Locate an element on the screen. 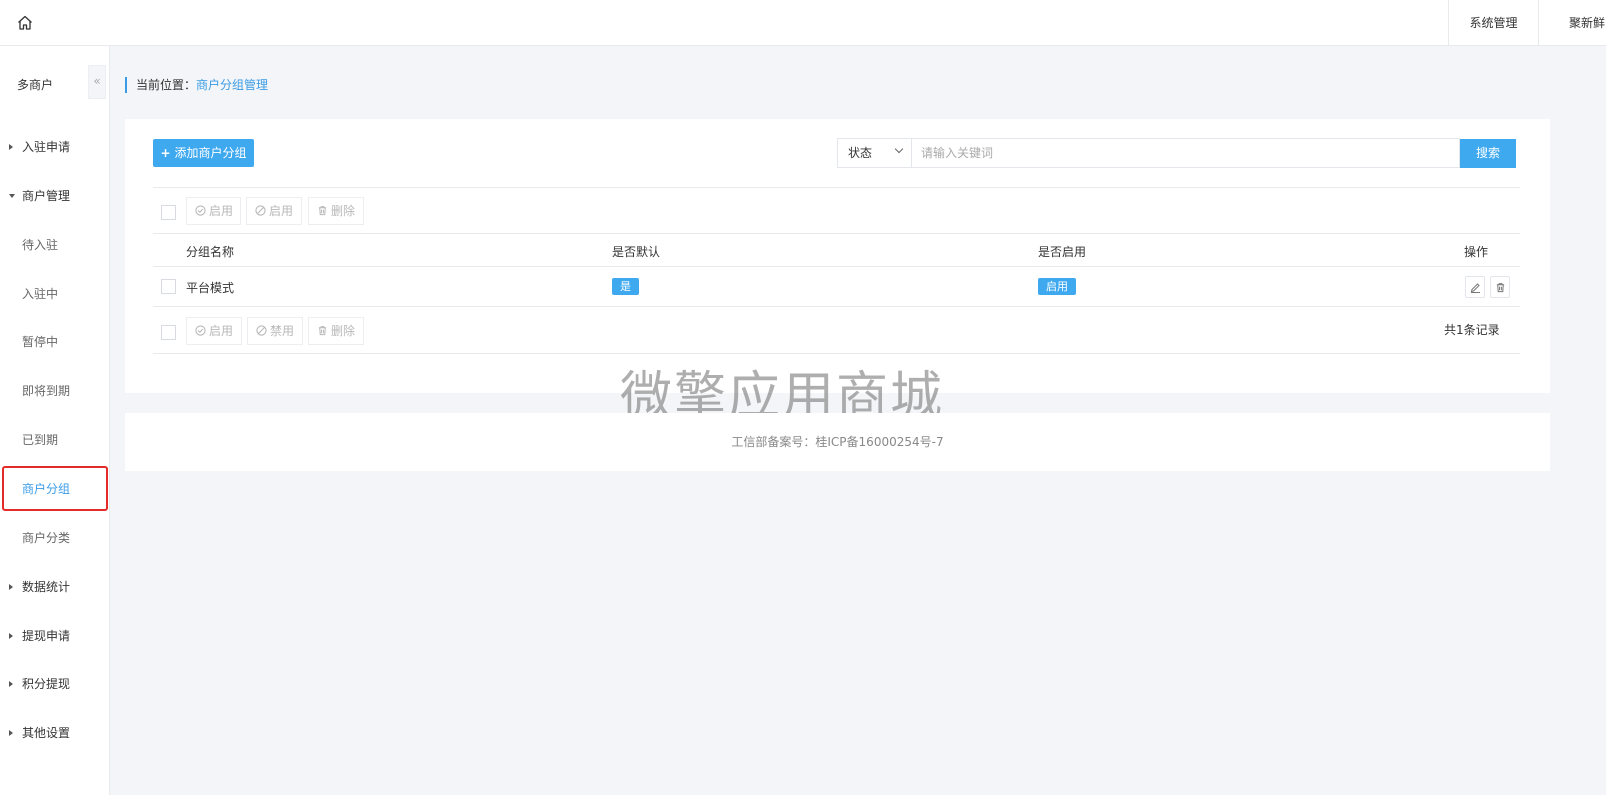 The height and width of the screenshot is (795, 1606). column-header-actions: 操作 is located at coordinates (1476, 252).